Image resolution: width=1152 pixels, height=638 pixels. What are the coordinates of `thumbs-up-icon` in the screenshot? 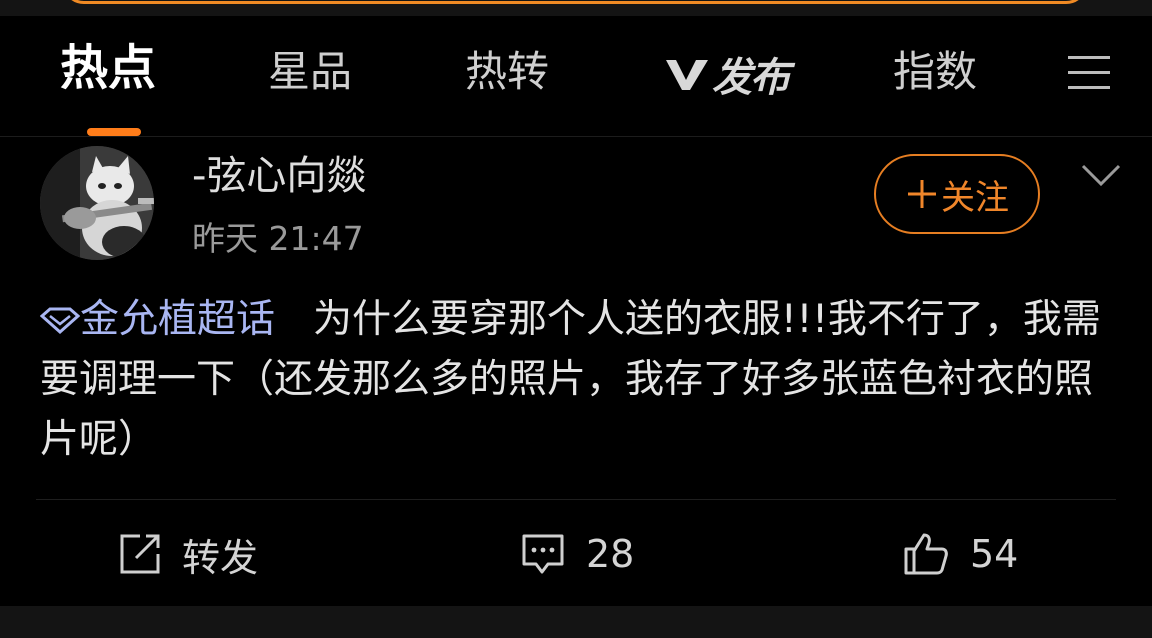 It's located at (926, 554).